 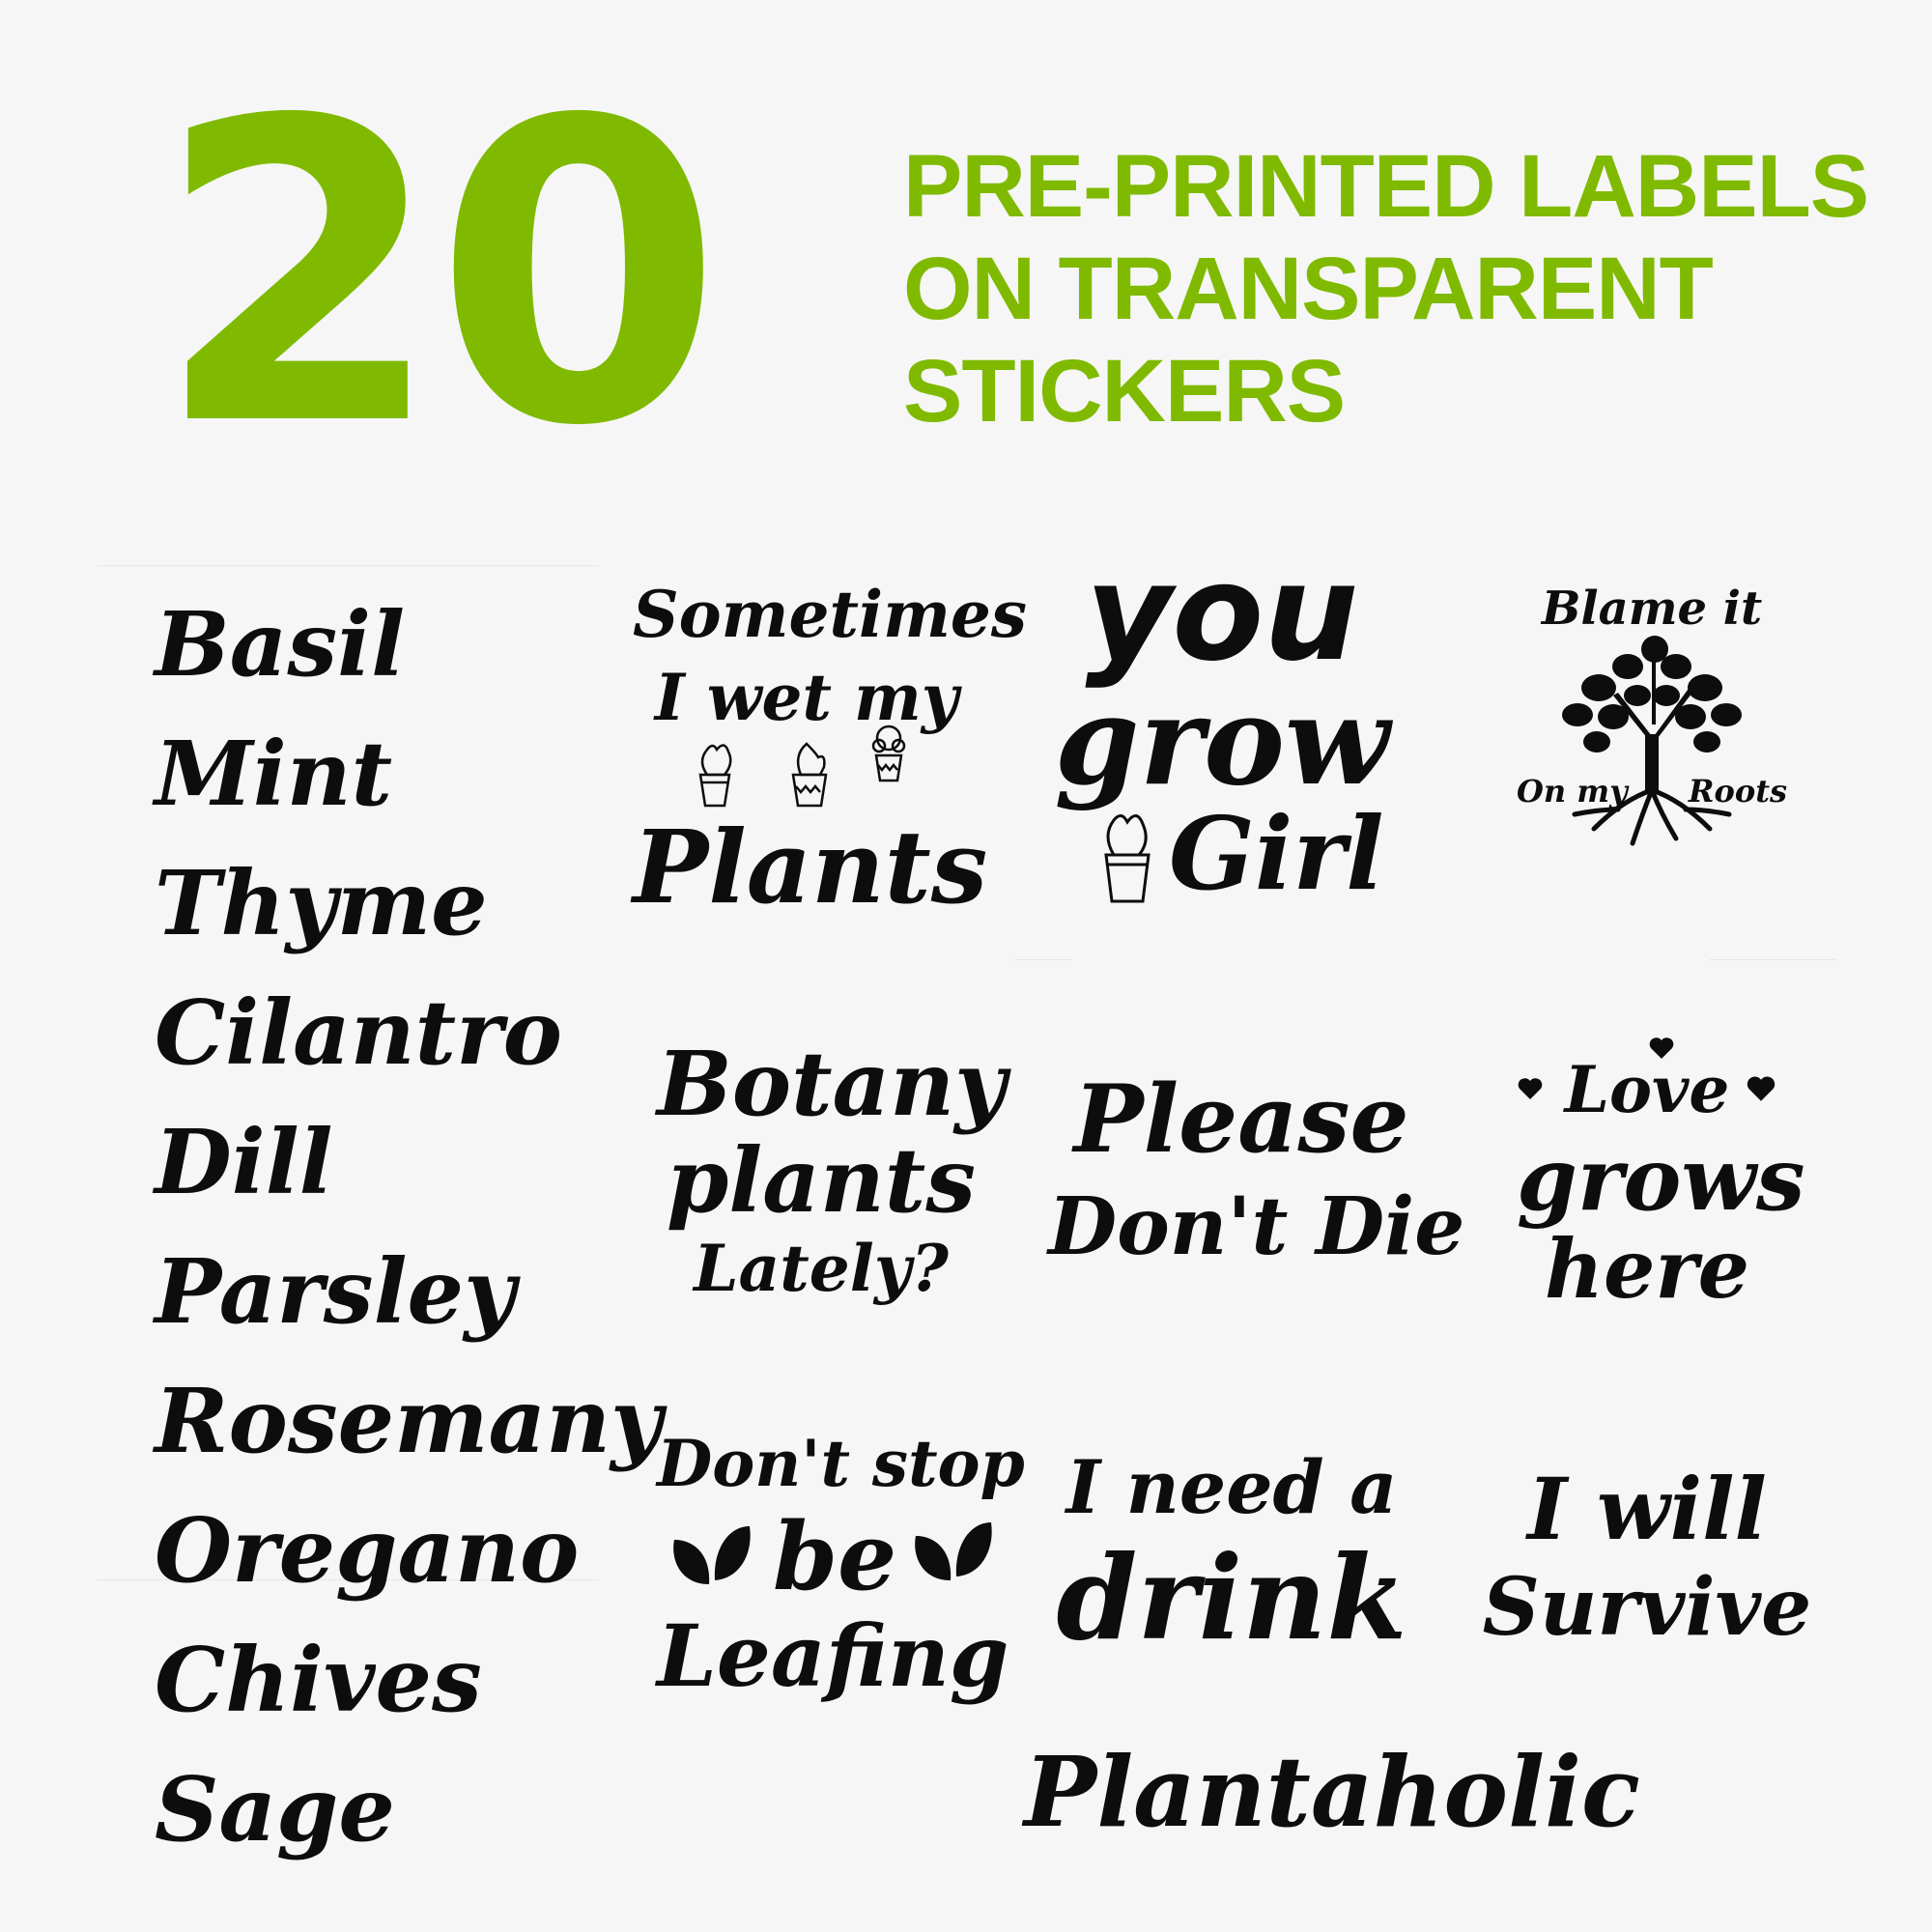 What do you see at coordinates (1256, 1226) in the screenshot?
I see `sticker-line: Don't Die` at bounding box center [1256, 1226].